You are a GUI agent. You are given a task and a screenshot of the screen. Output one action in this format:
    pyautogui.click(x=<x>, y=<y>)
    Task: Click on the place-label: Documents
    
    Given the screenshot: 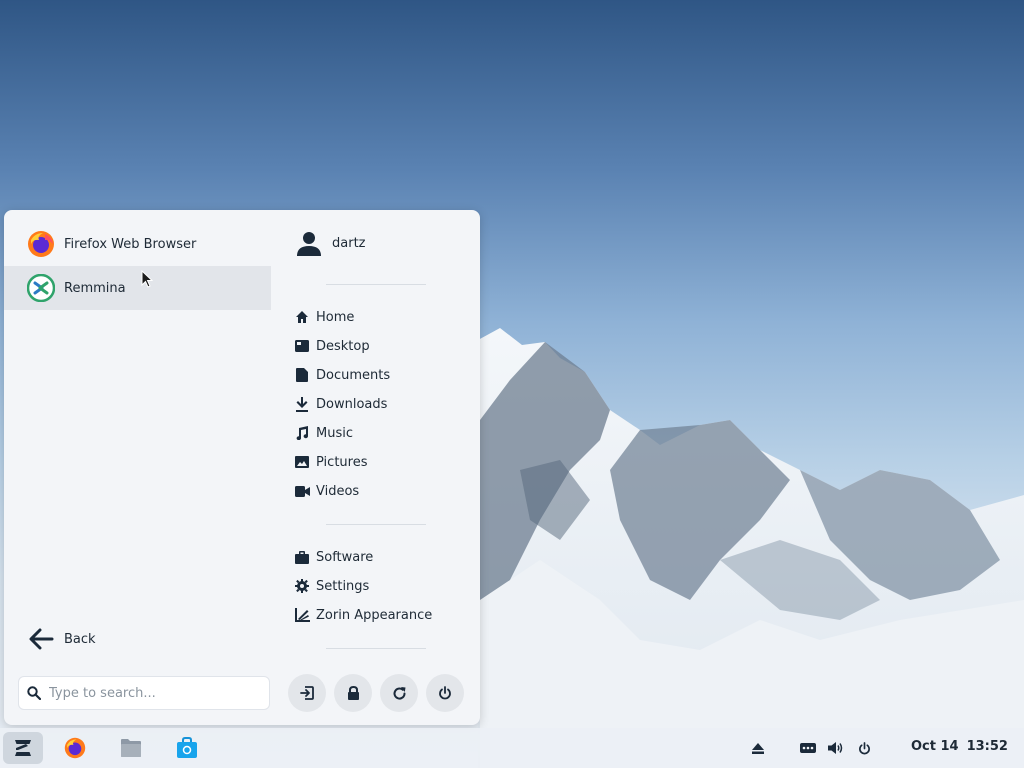 What is the action you would take?
    pyautogui.click(x=353, y=375)
    